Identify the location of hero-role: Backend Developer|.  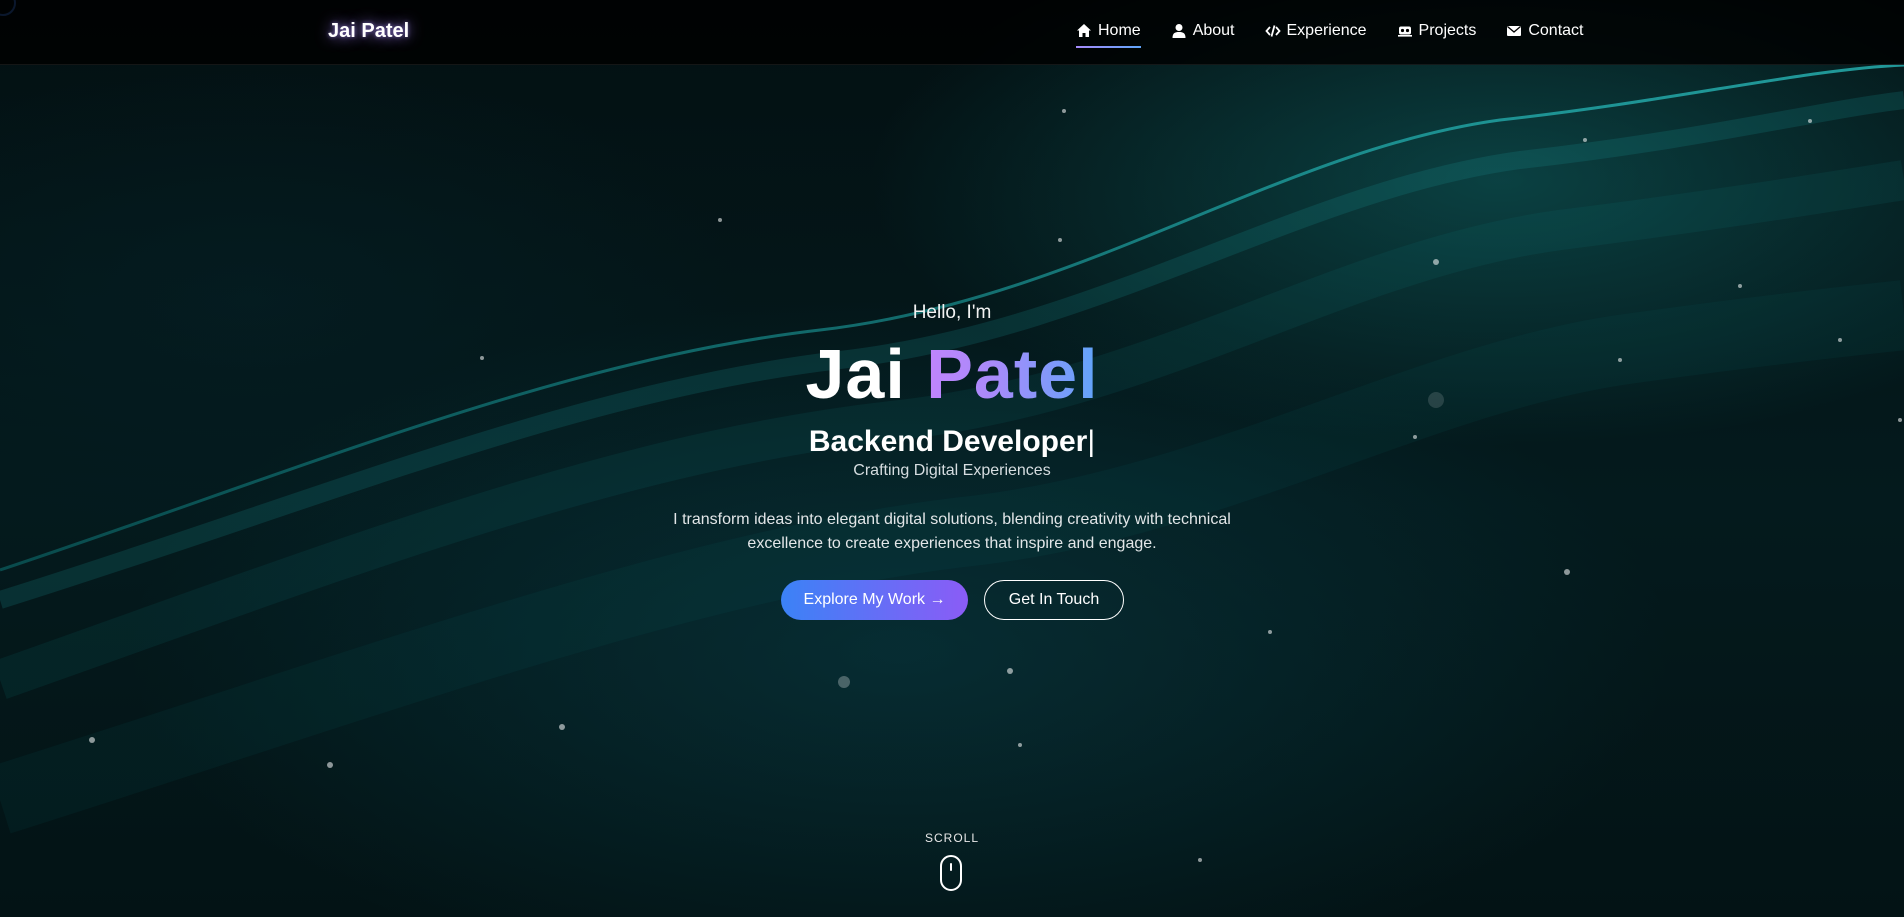
(952, 442).